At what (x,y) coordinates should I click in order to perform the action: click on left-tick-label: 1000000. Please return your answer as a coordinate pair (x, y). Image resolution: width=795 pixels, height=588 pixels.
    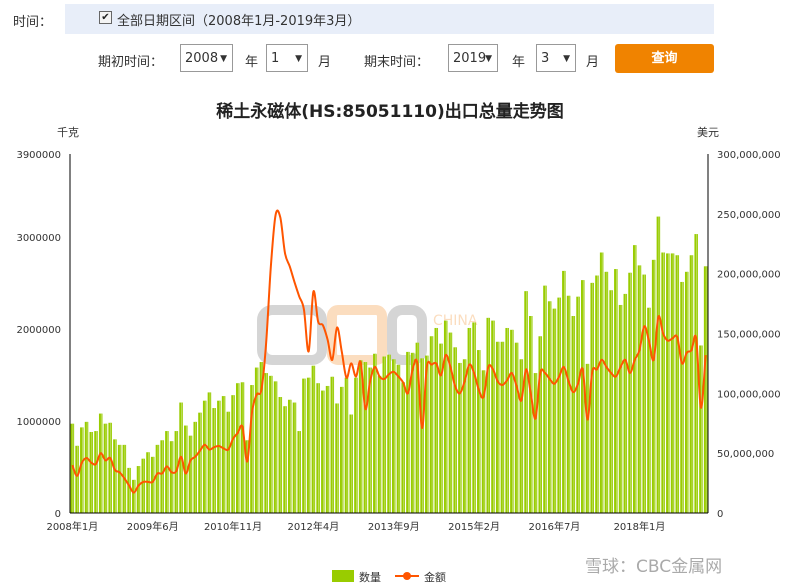
    Looking at the image, I should click on (38, 422).